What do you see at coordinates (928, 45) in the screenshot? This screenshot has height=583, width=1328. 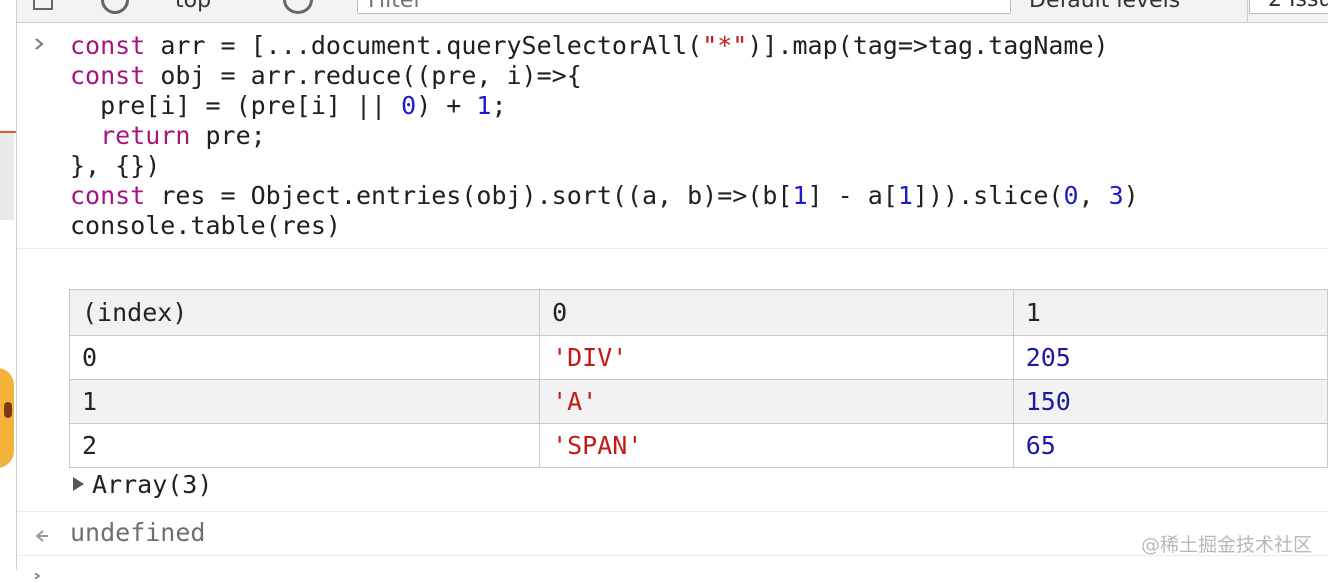 I see `code-line-1-end: )].map(tag=>tag.tagName)` at bounding box center [928, 45].